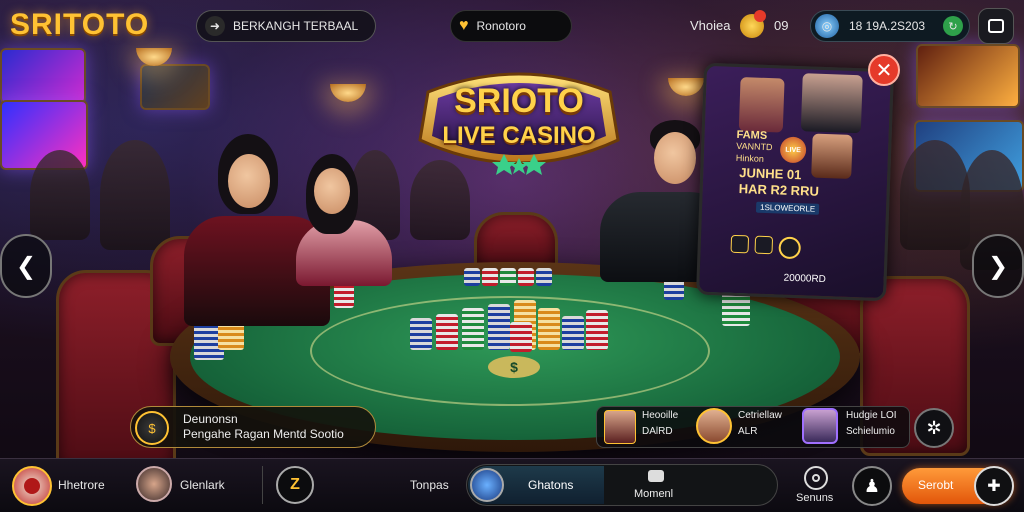 The image size is (1024, 512). I want to click on next-arrow-button: ❯, so click(998, 266).